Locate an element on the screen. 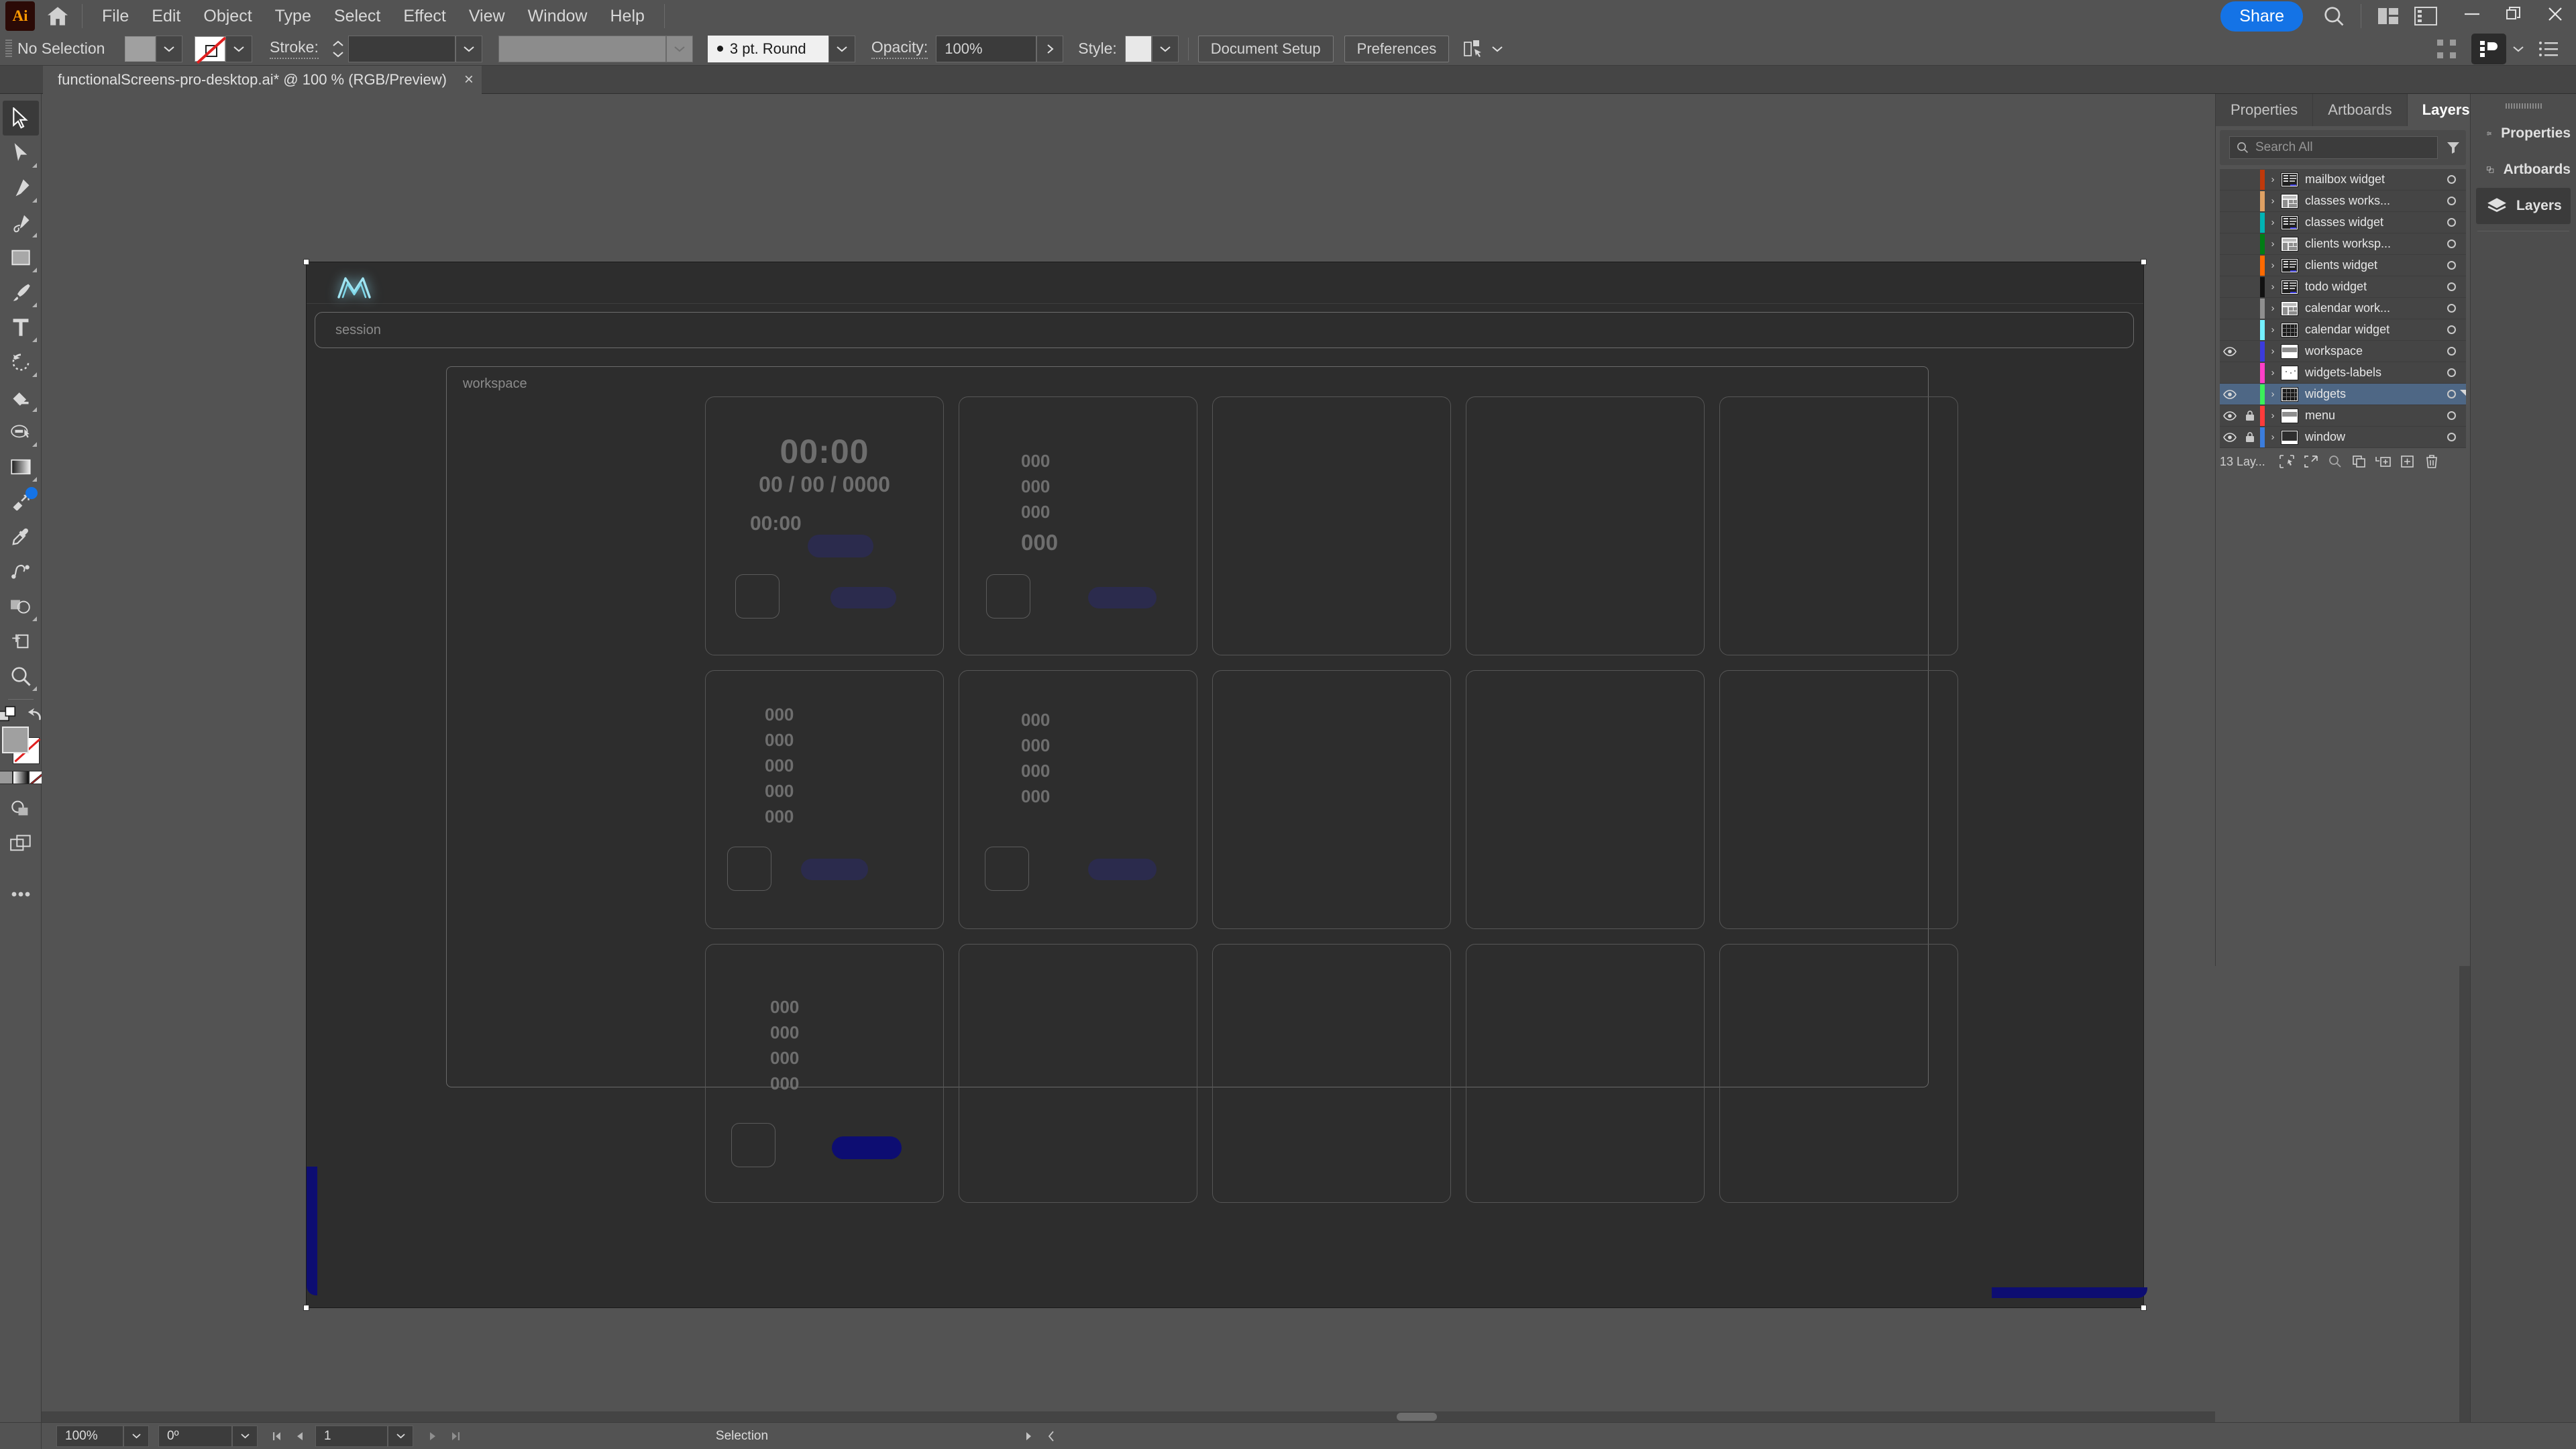  pen-tool is located at coordinates (21, 187).